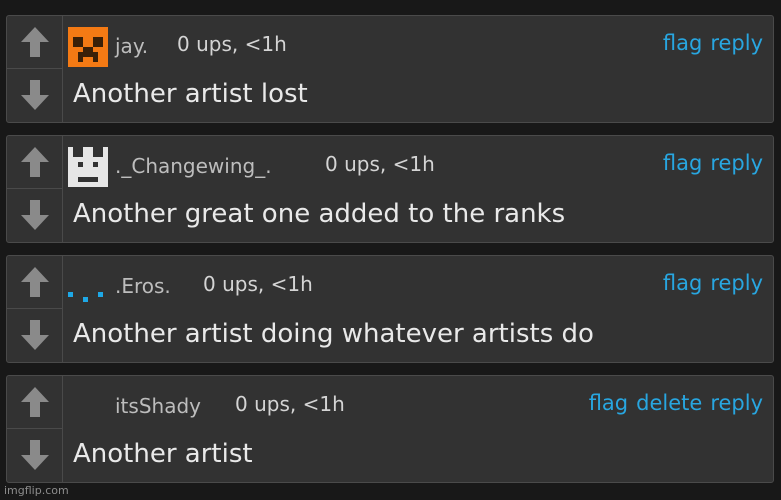 The image size is (781, 500). I want to click on blue-dots-avatar-icon, so click(85, 297).